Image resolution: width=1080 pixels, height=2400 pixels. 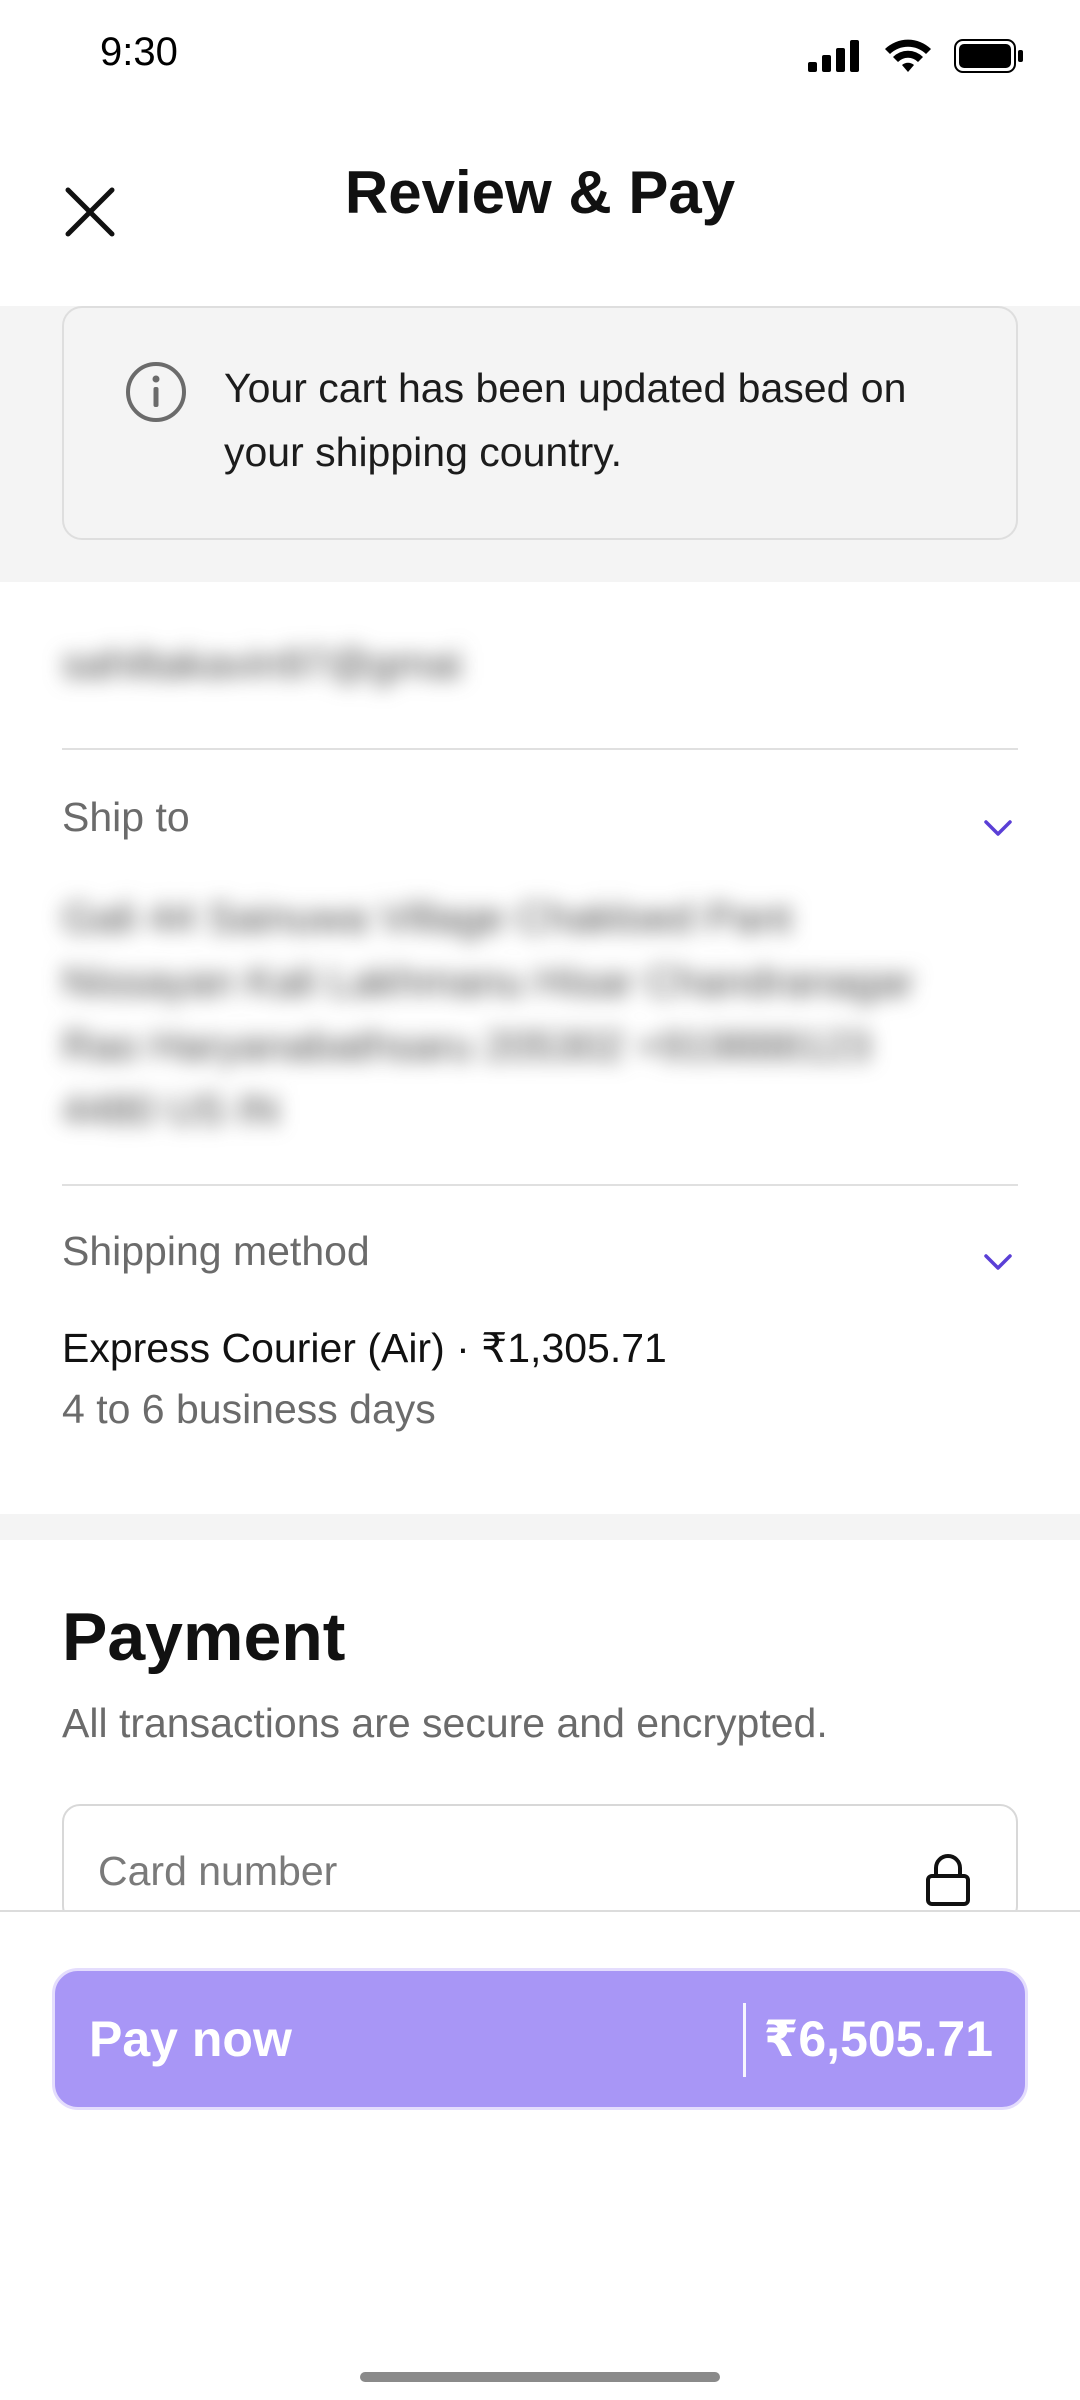 What do you see at coordinates (540, 192) in the screenshot?
I see `page-title: Review & Pay` at bounding box center [540, 192].